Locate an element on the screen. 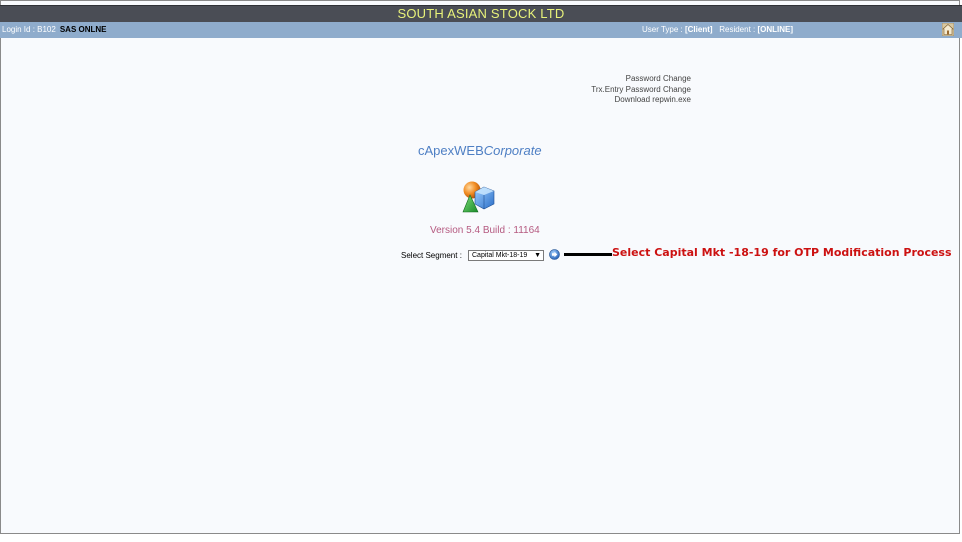  trx-entry-password-change-link: Trx.Entry Password Change is located at coordinates (641, 90).